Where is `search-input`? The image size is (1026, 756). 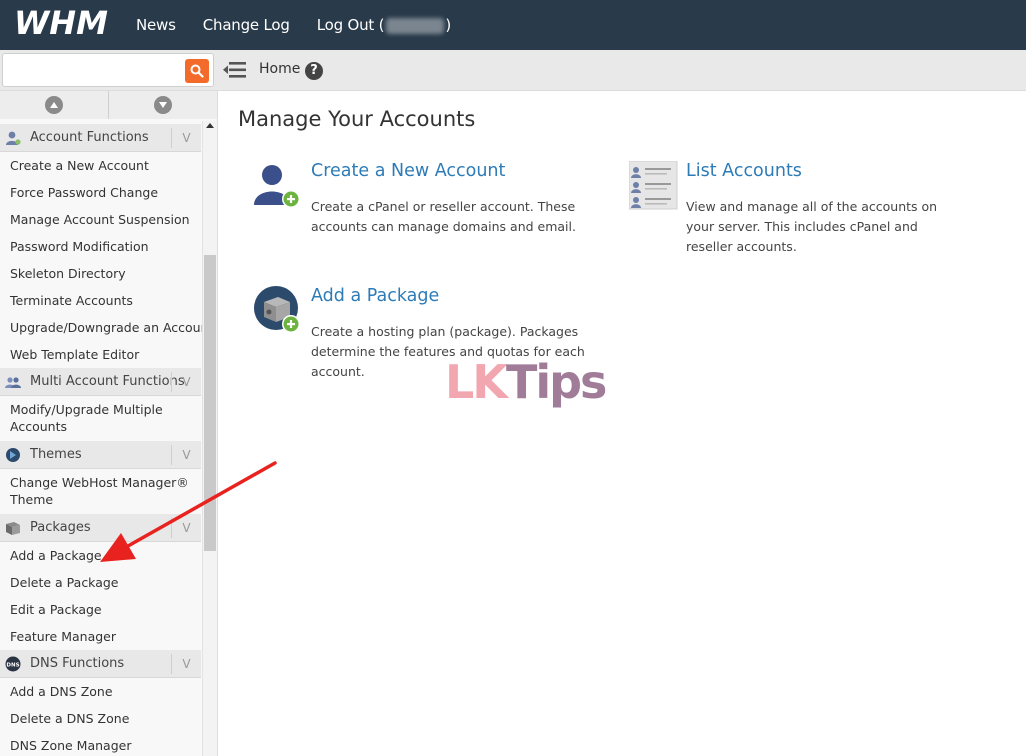 search-input is located at coordinates (95, 70).